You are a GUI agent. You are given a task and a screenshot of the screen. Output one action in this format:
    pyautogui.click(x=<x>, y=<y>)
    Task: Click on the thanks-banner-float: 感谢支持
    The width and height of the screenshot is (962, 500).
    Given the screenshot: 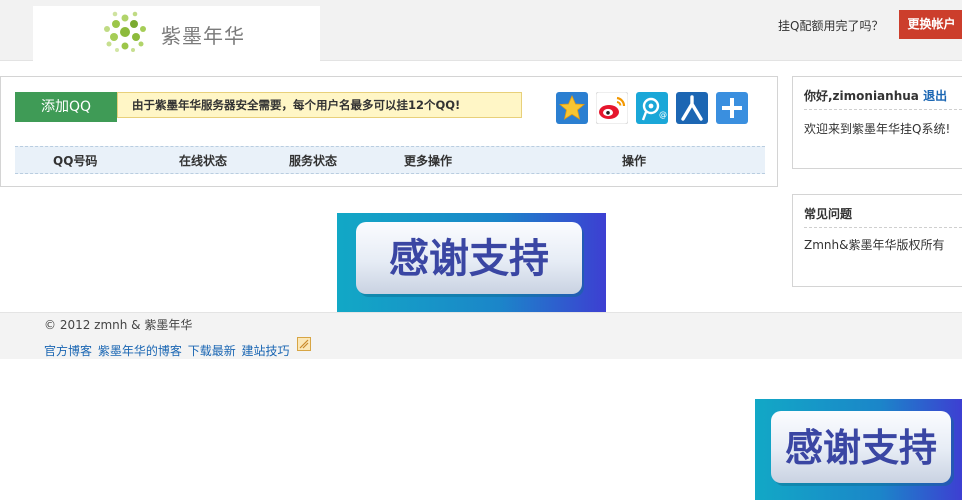 What is the action you would take?
    pyautogui.click(x=858, y=449)
    